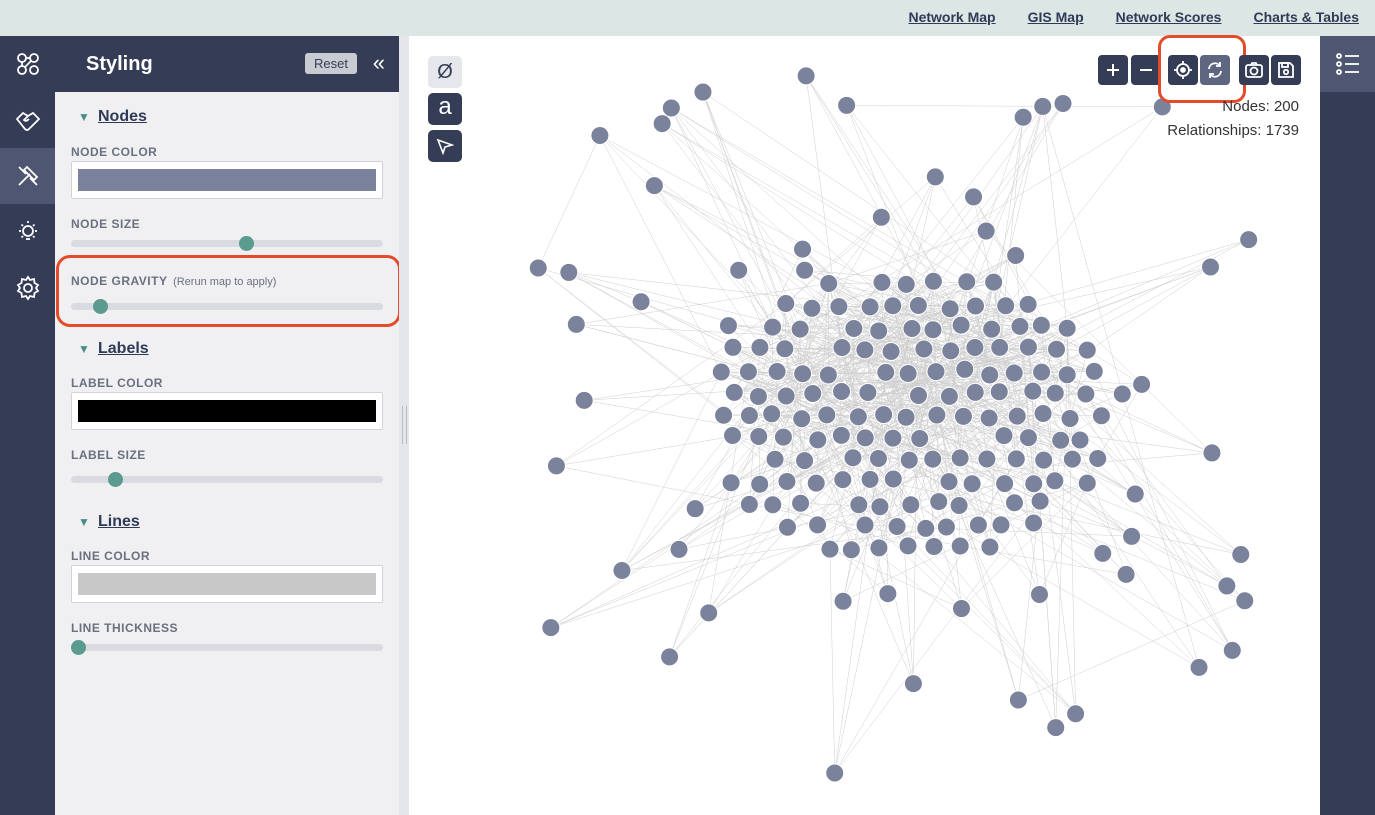 The height and width of the screenshot is (815, 1375). I want to click on node-color-picker, so click(227, 180).